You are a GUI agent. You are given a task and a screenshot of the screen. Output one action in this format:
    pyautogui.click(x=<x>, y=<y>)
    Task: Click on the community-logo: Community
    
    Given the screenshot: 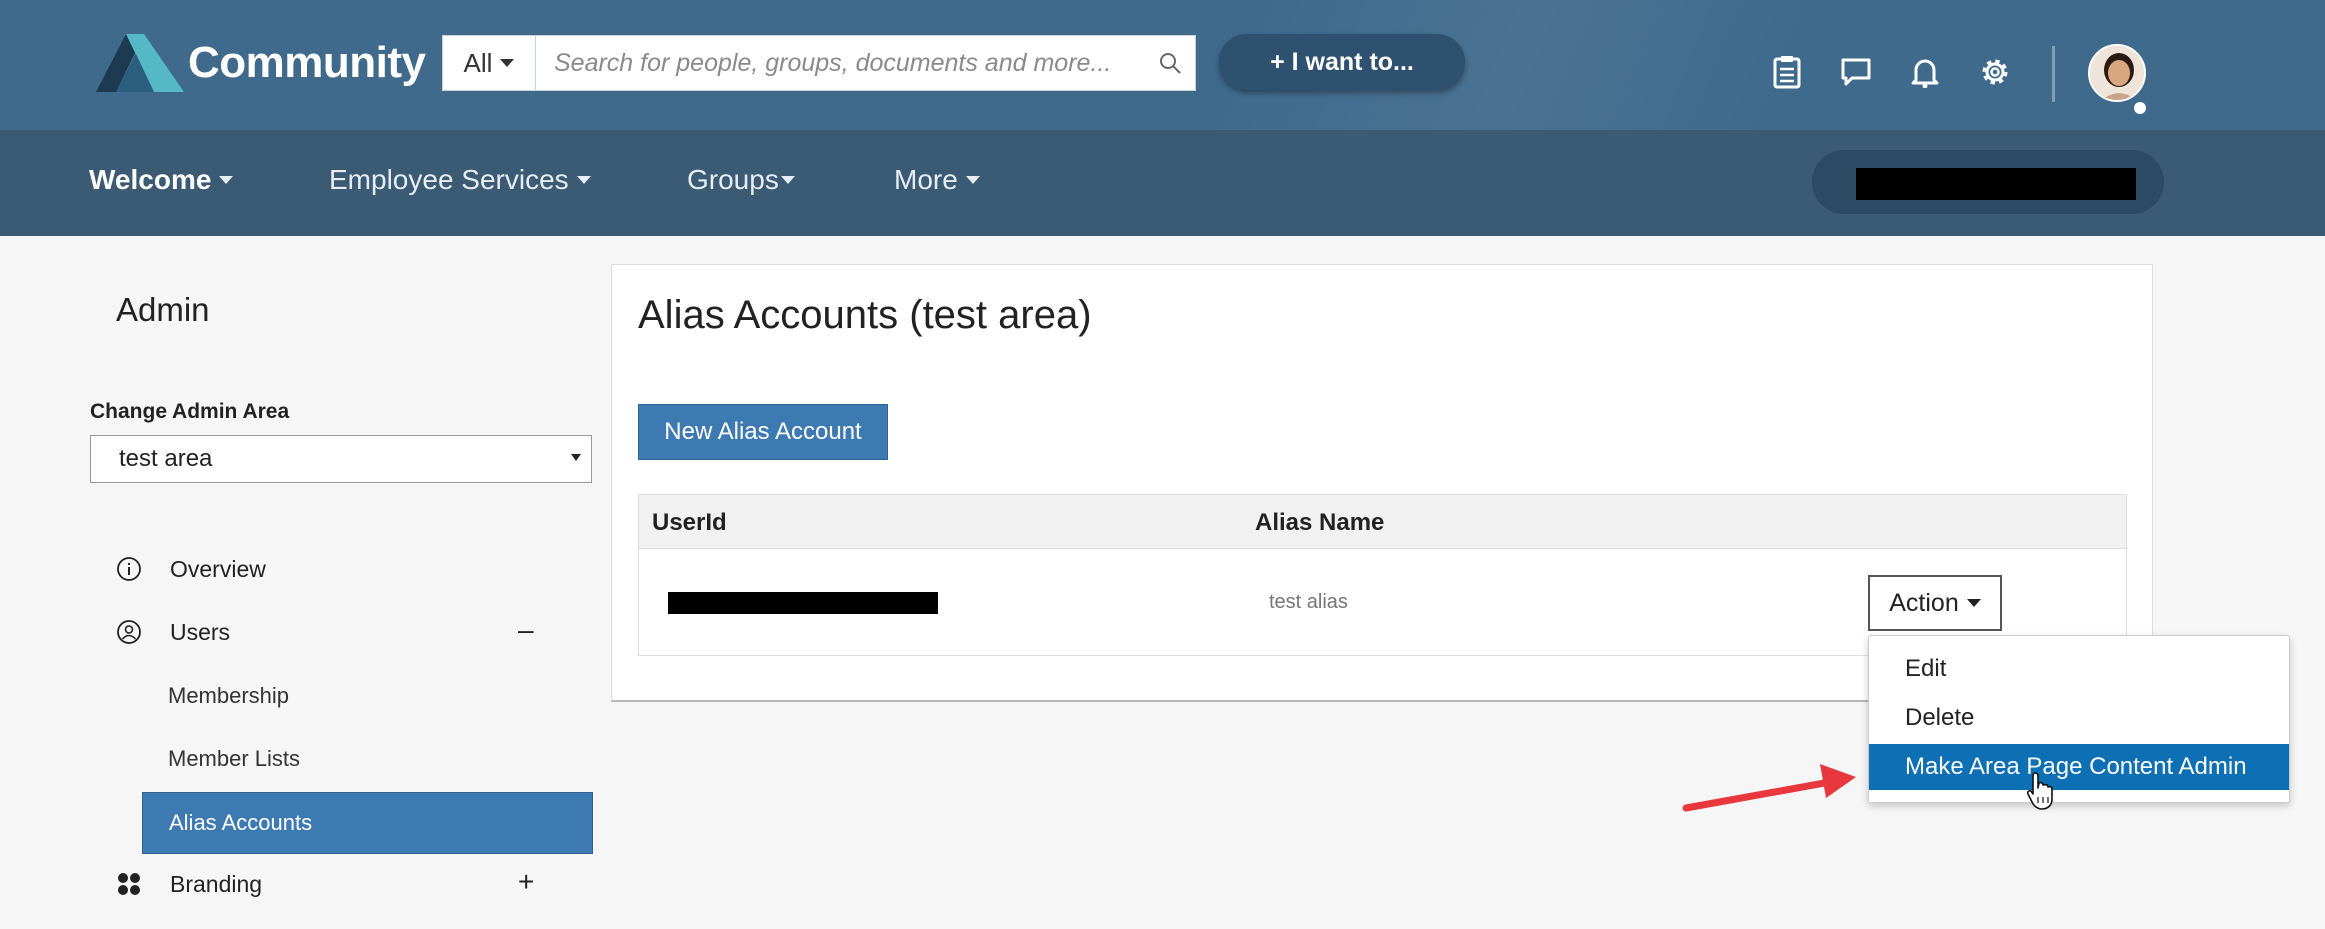 What is the action you would take?
    pyautogui.click(x=261, y=63)
    